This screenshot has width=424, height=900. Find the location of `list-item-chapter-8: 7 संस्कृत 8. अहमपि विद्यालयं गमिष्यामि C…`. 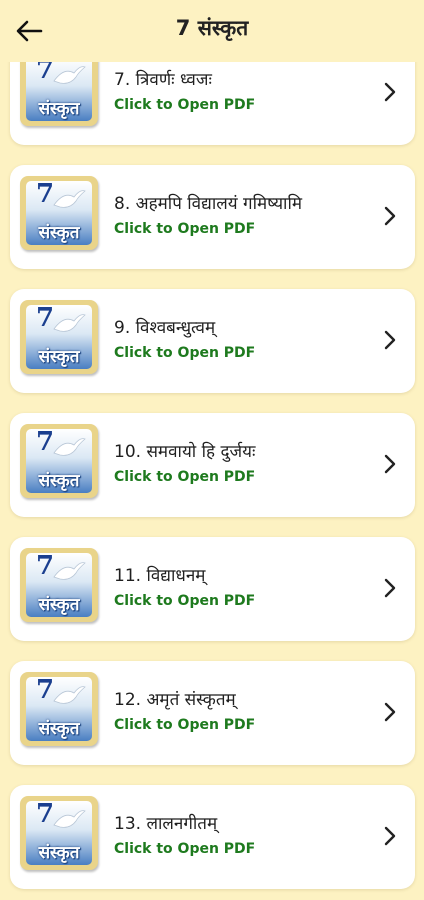

list-item-chapter-8: 7 संस्कृत 8. अहमपि विद्यालयं गमिष्यामि C… is located at coordinates (212, 217).